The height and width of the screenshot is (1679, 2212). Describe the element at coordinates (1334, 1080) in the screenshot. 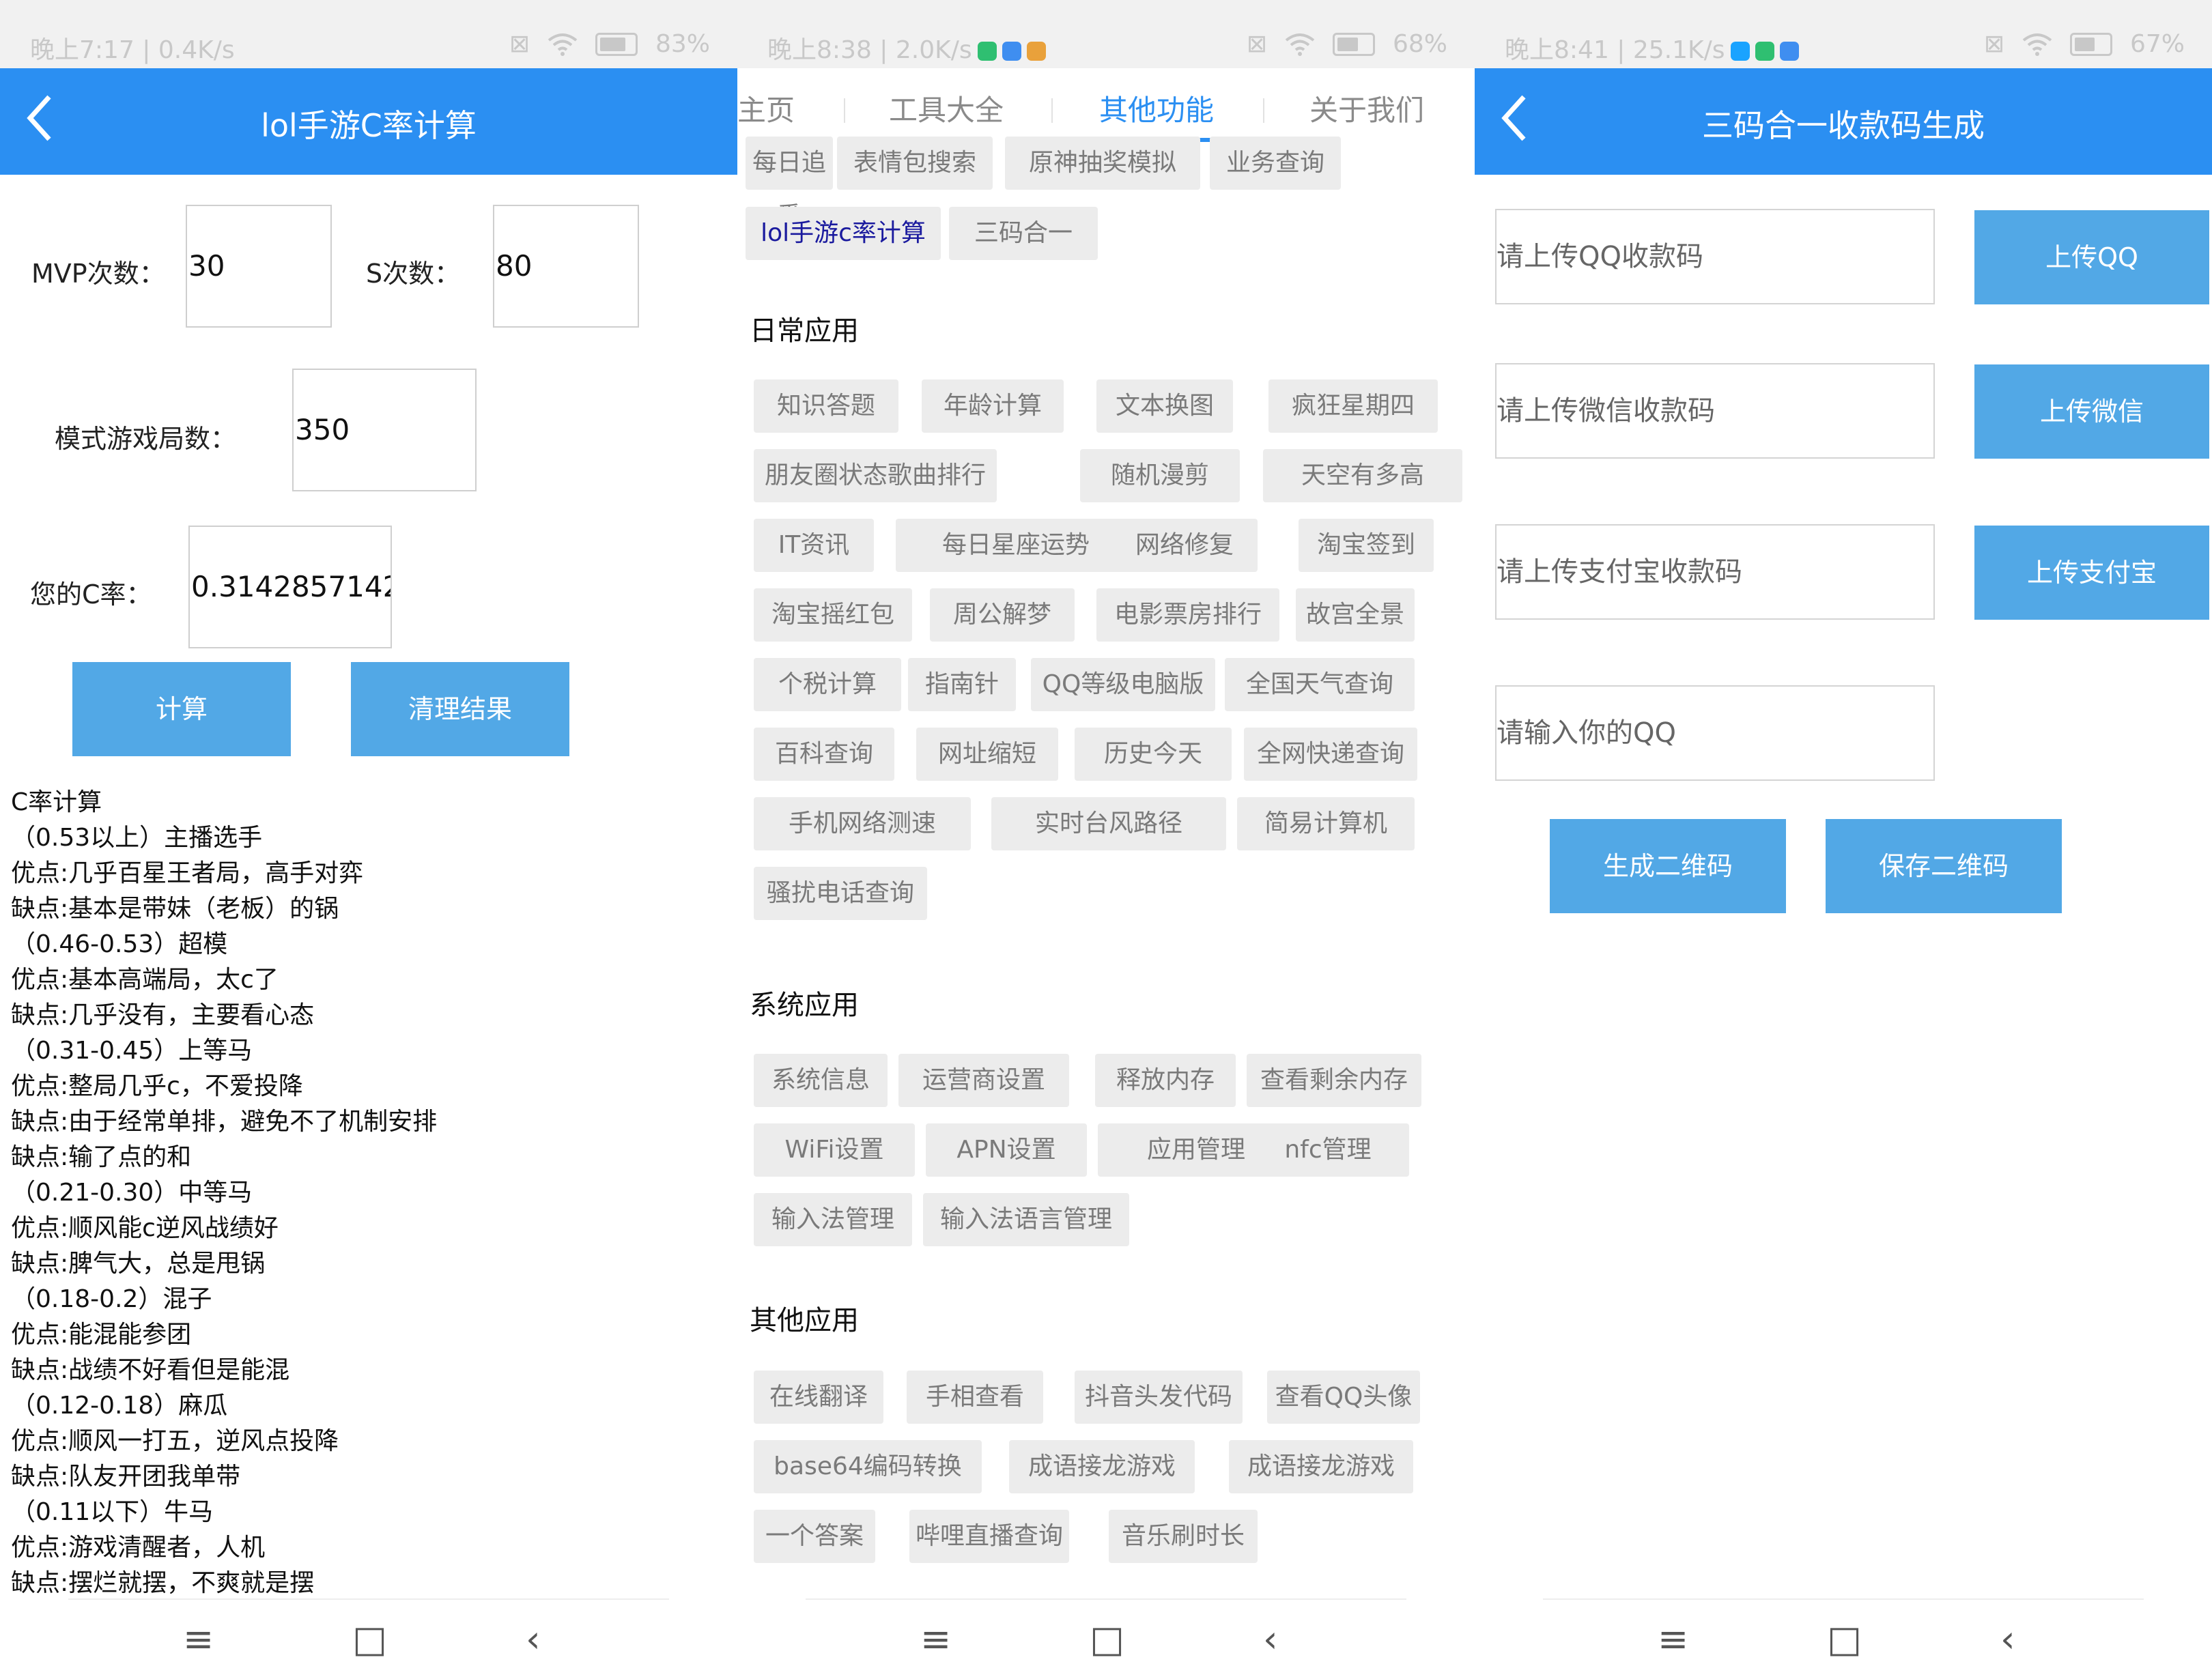

I see `tool-chip: 查看剩余内存` at that location.